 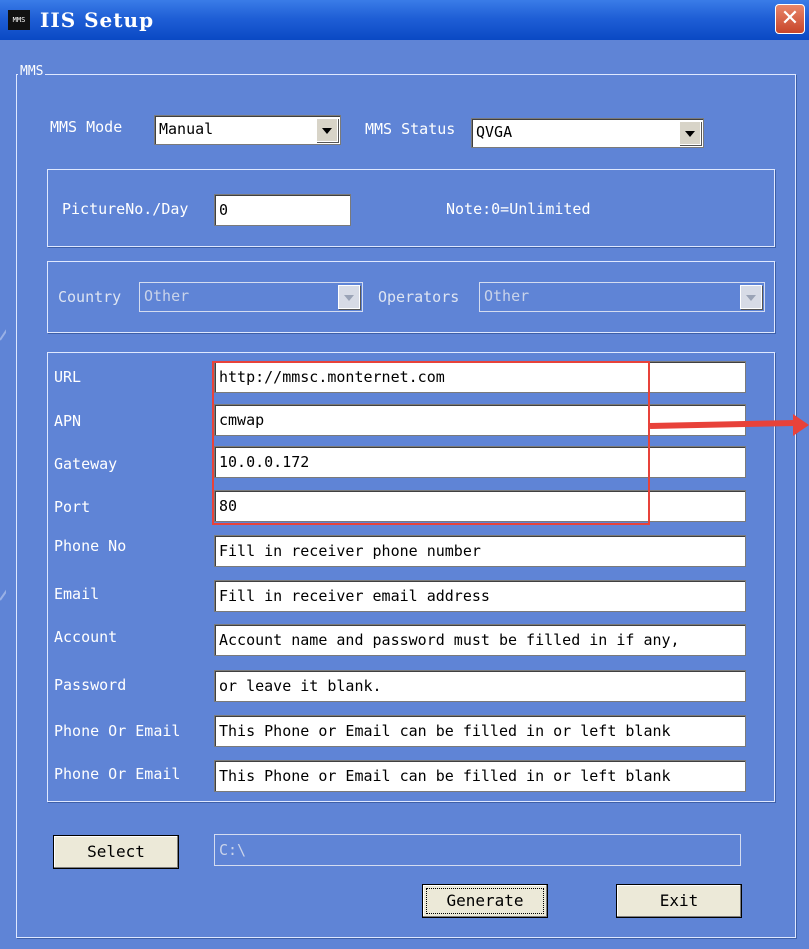 I want to click on operators-label: Operators, so click(x=419, y=297).